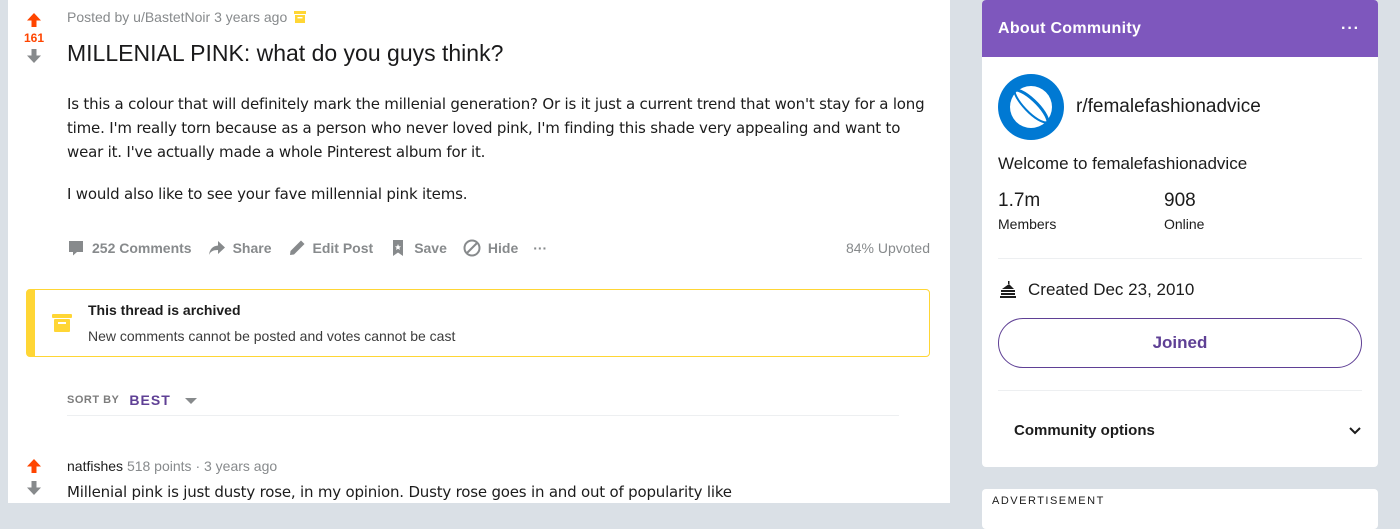  I want to click on share-button: Share, so click(239, 248).